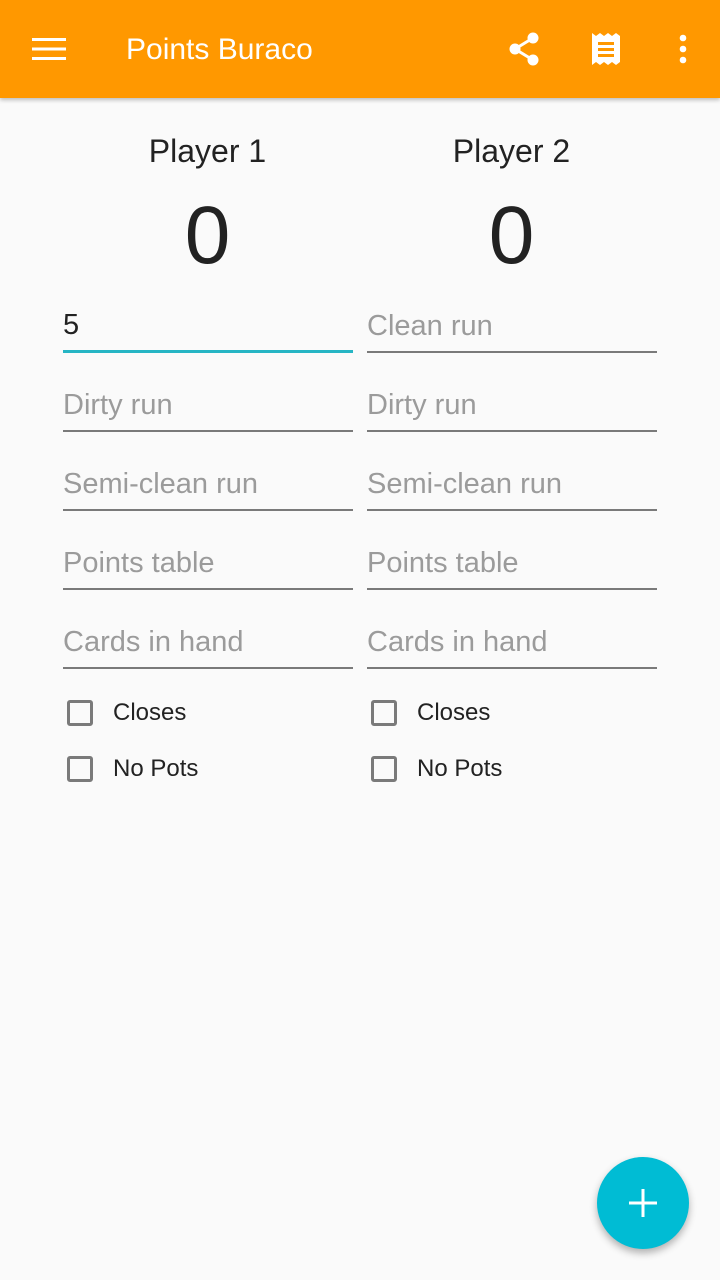 The width and height of the screenshot is (720, 1280). I want to click on more-options-button, so click(683, 49).